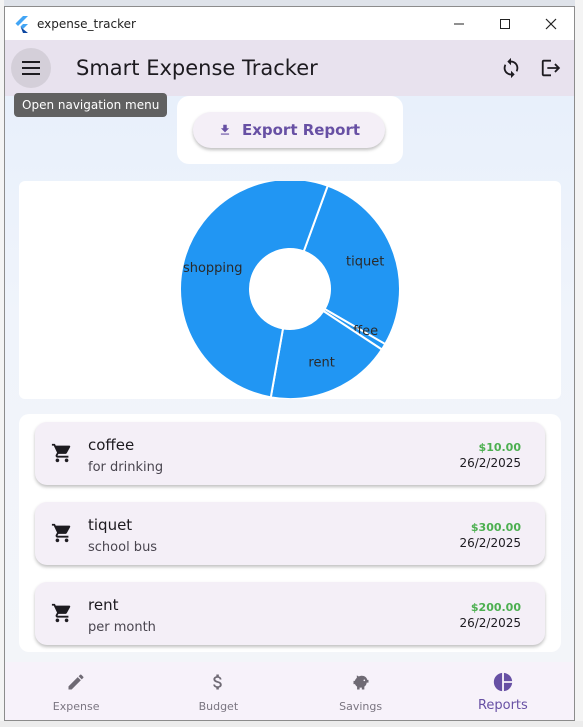 Image resolution: width=583 pixels, height=727 pixels. What do you see at coordinates (321, 362) in the screenshot?
I see `pie-label-rent: rent` at bounding box center [321, 362].